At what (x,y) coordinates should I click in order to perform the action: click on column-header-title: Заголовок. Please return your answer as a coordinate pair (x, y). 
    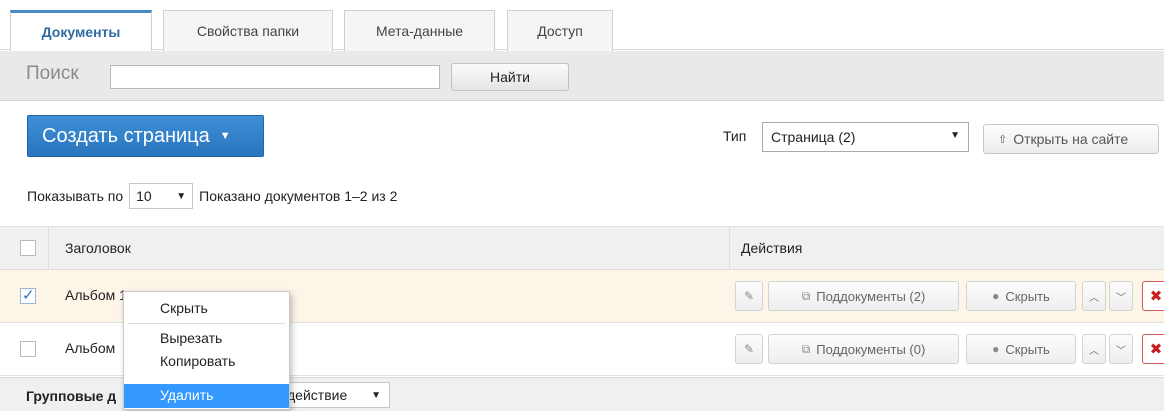
    Looking at the image, I should click on (98, 248).